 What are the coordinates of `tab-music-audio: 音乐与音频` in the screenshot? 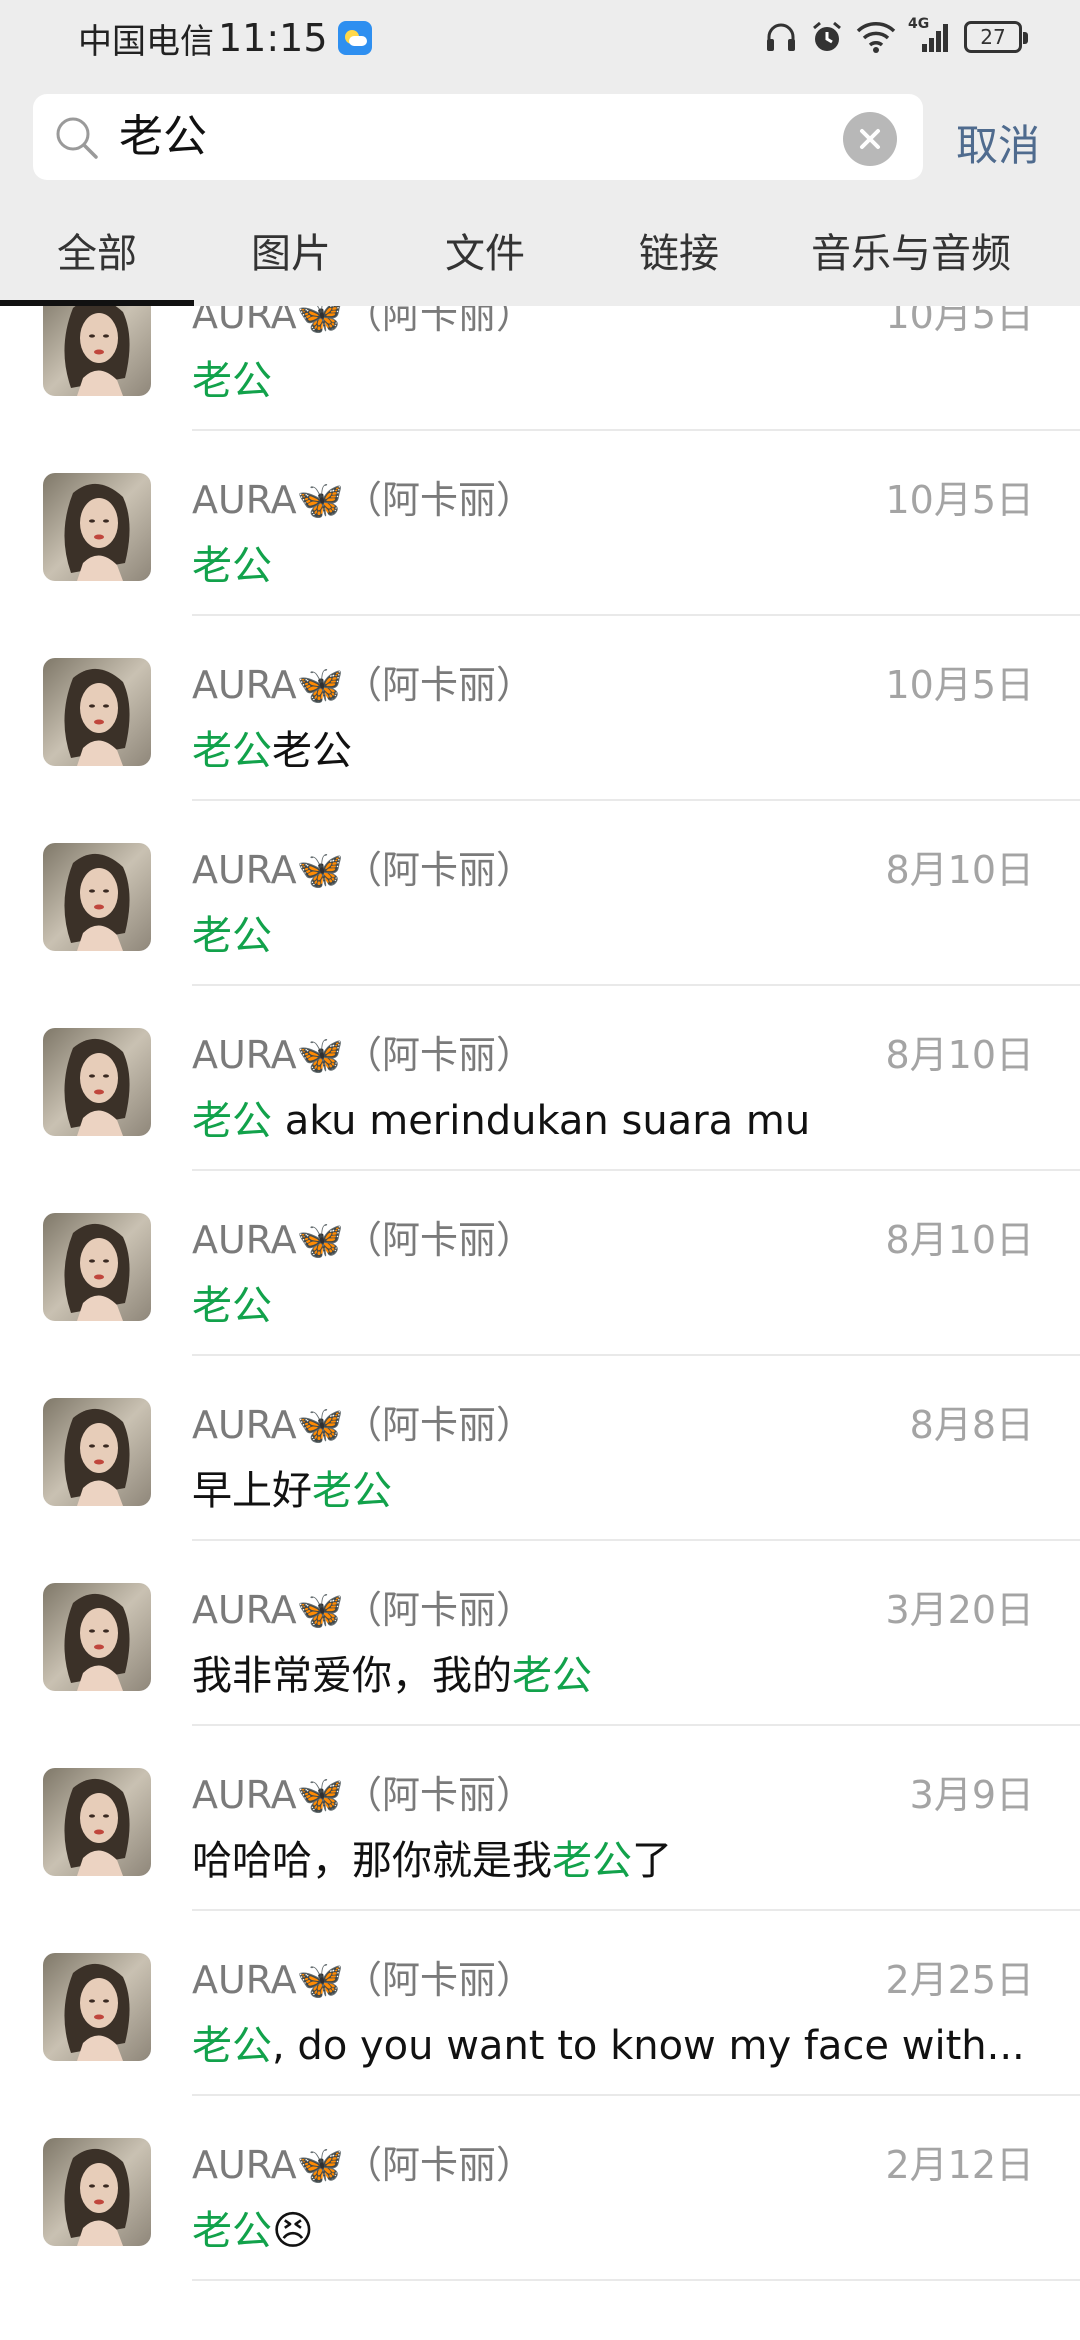 It's located at (911, 254).